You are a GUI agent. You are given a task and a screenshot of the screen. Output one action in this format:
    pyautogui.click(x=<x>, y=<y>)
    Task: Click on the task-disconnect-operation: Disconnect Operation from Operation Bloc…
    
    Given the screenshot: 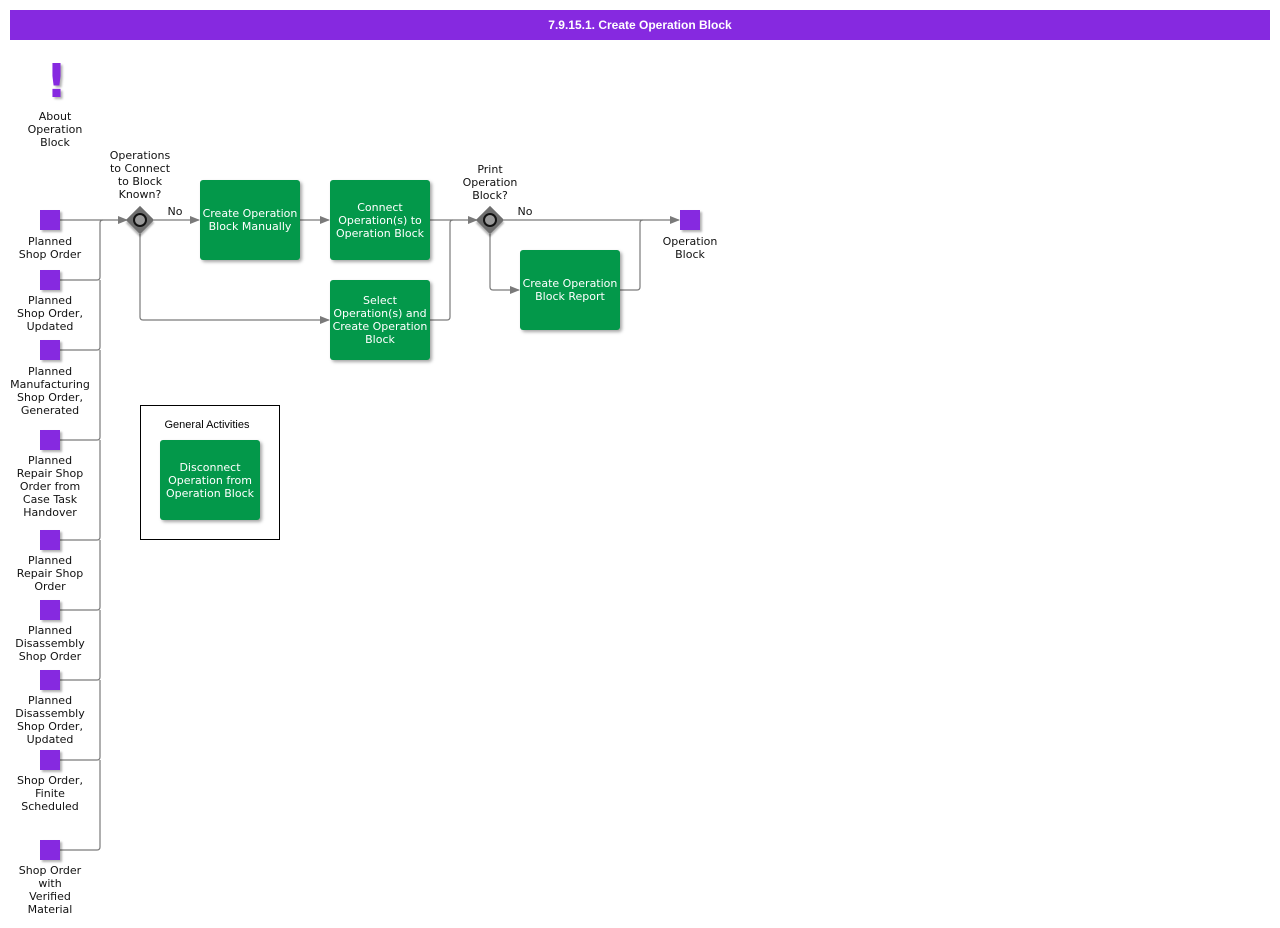 What is the action you would take?
    pyautogui.click(x=210, y=480)
    